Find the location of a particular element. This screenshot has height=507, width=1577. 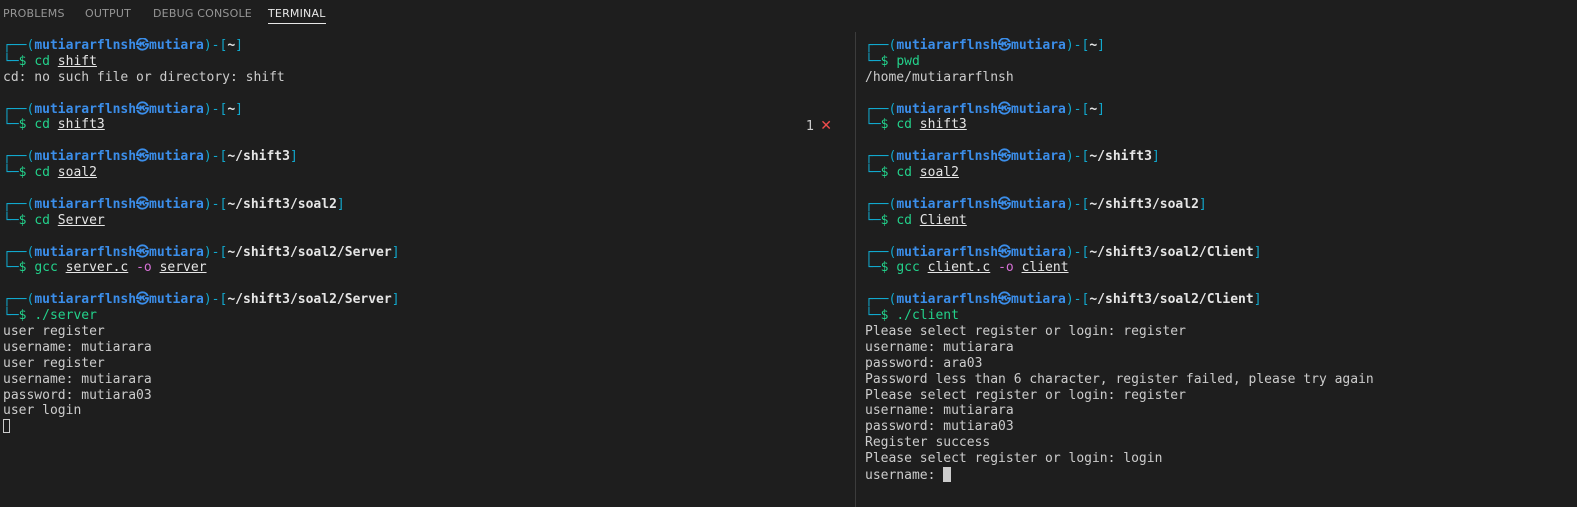

tab-terminal: TERMINAL is located at coordinates (297, 15).